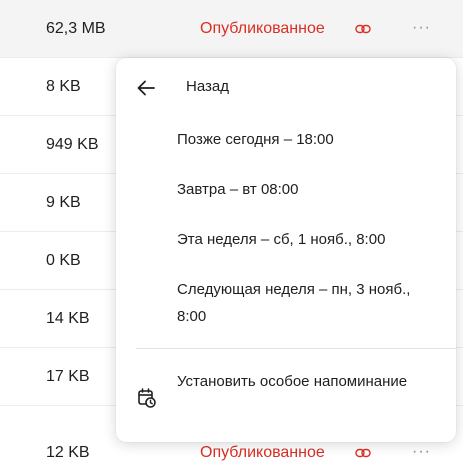  Describe the element at coordinates (63, 260) in the screenshot. I see `file-size: 0 KB` at that location.